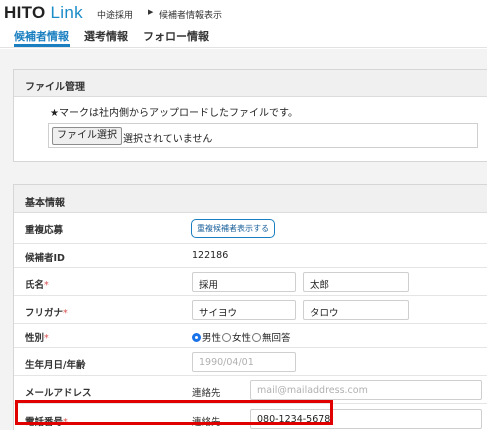 Image resolution: width=487 pixels, height=430 pixels. I want to click on gender-none-radio, so click(257, 337).